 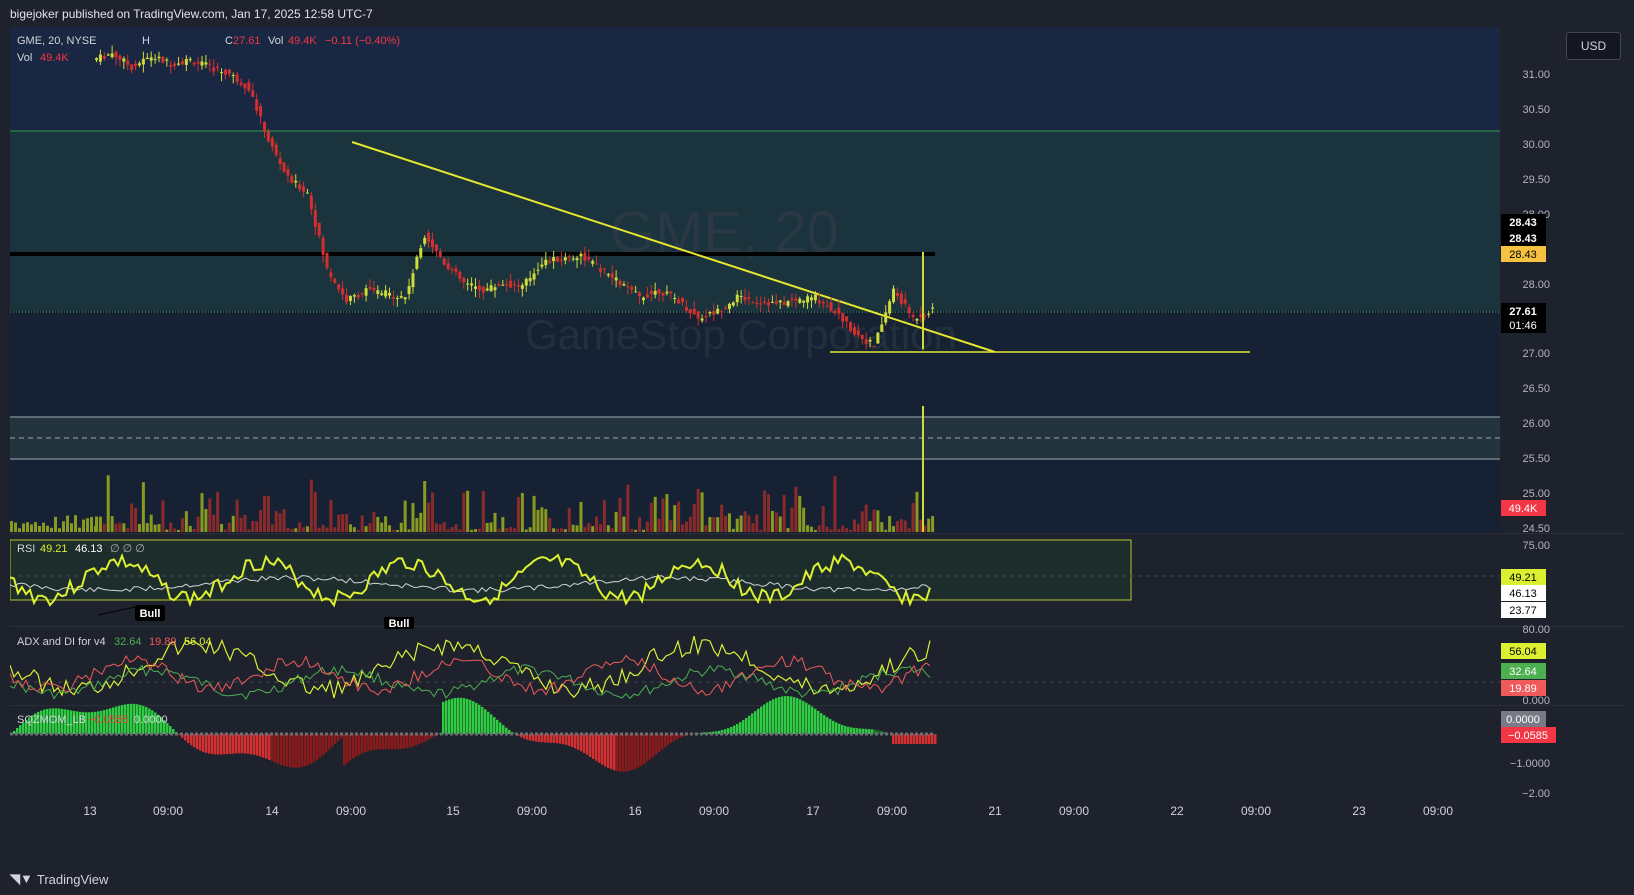 What do you see at coordinates (275, 41) in the screenshot?
I see `legend-vol-label: Vol` at bounding box center [275, 41].